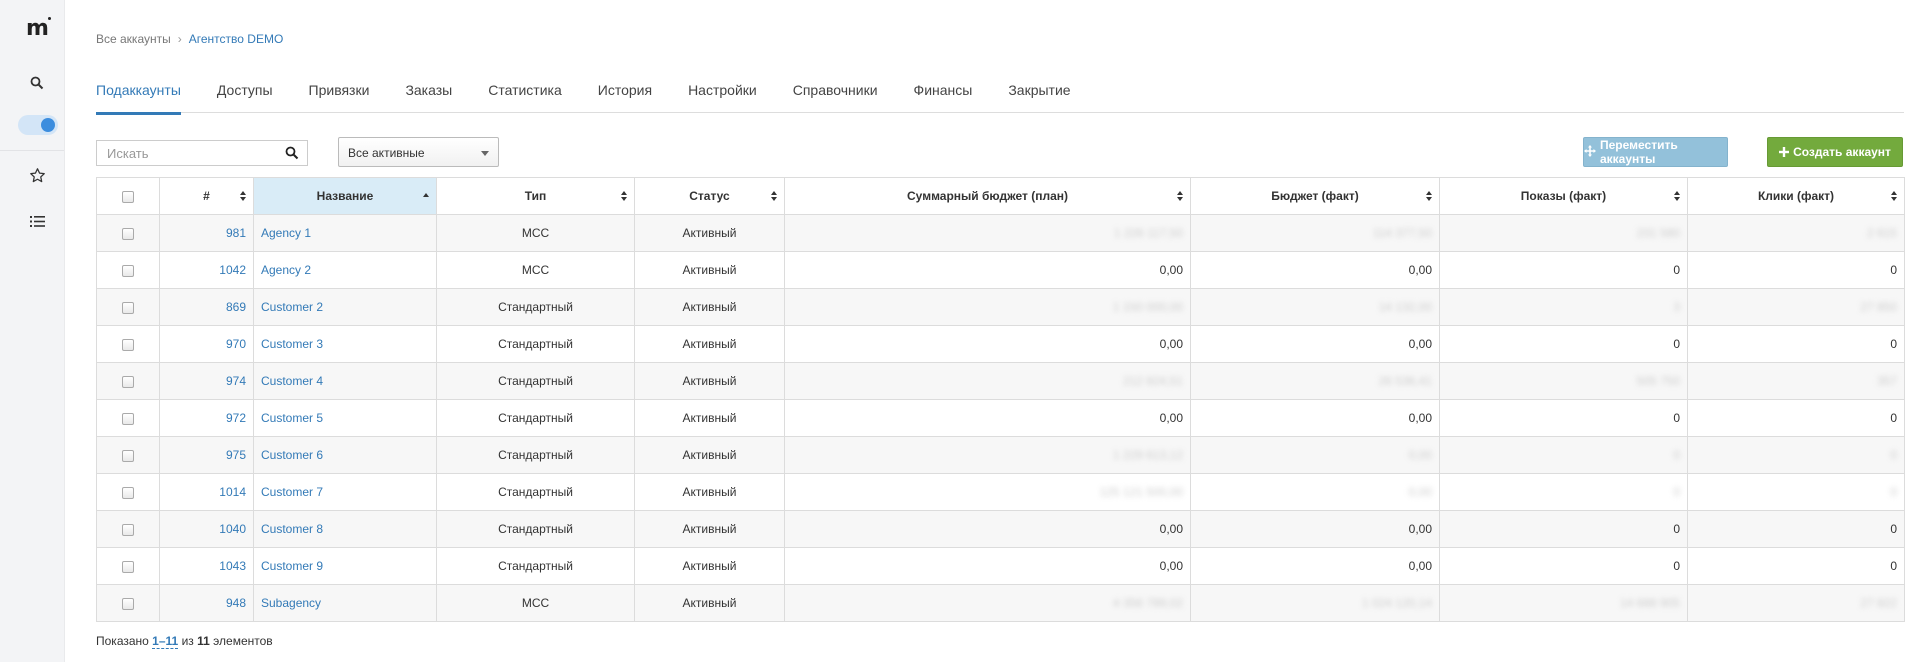 This screenshot has width=1913, height=662. I want to click on account-id-link: 1040, so click(232, 529).